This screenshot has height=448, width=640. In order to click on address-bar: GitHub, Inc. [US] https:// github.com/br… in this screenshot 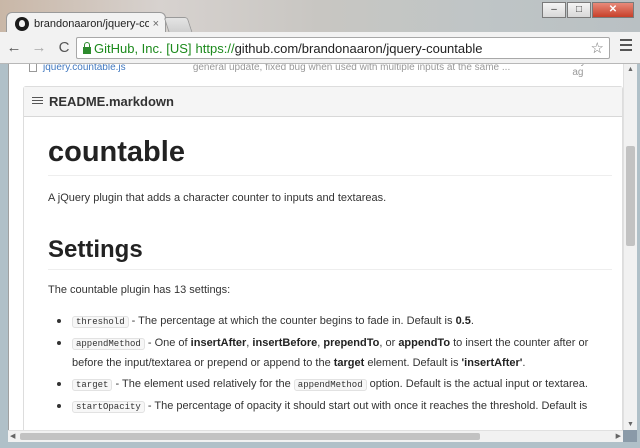, I will do `click(343, 48)`.